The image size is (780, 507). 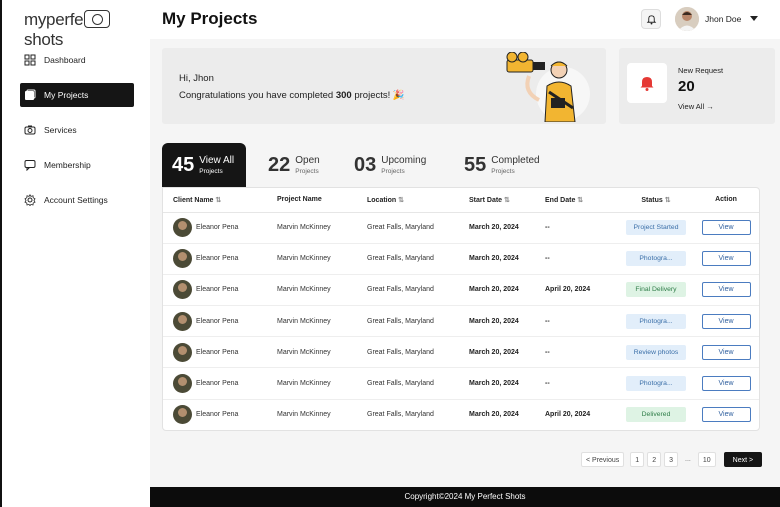 What do you see at coordinates (652, 200) in the screenshot?
I see `column-label: Status` at bounding box center [652, 200].